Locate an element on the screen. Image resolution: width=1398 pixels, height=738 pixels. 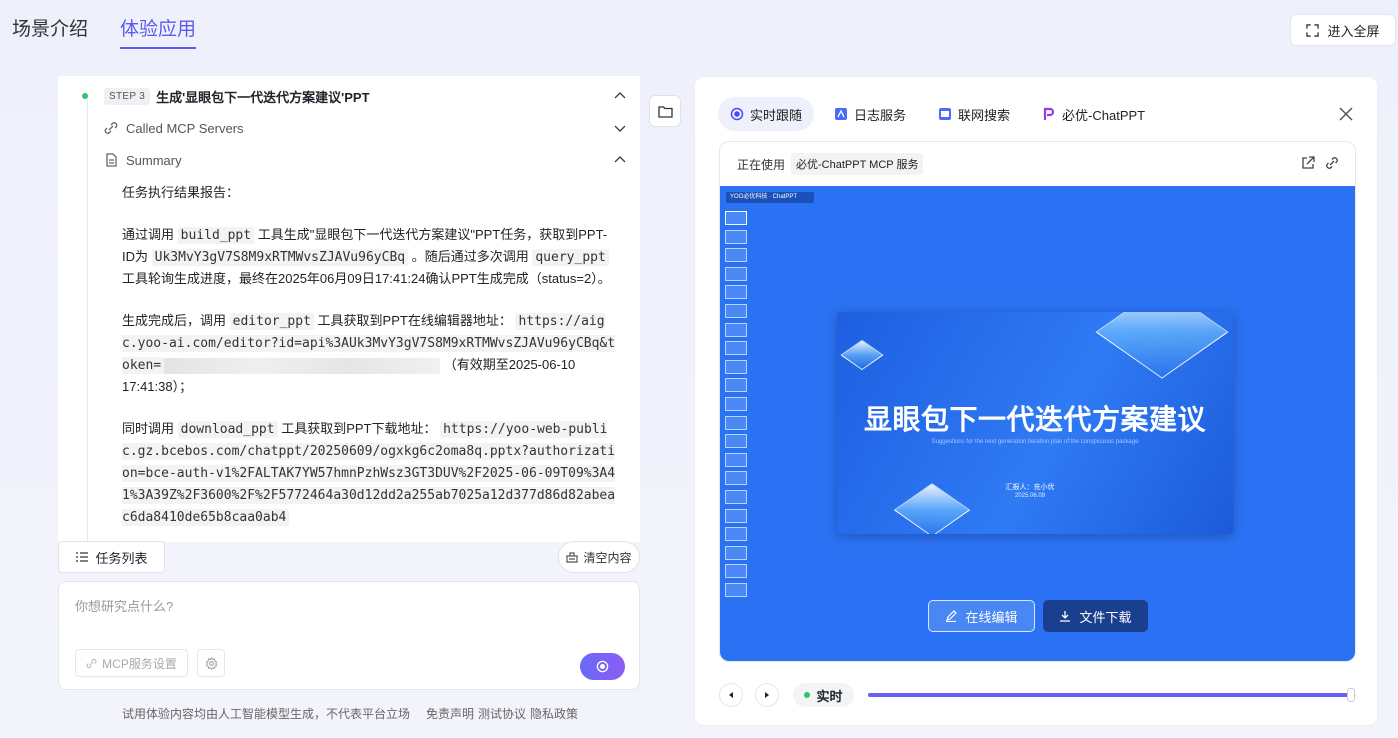
live-label: 实时 is located at coordinates (829, 696).